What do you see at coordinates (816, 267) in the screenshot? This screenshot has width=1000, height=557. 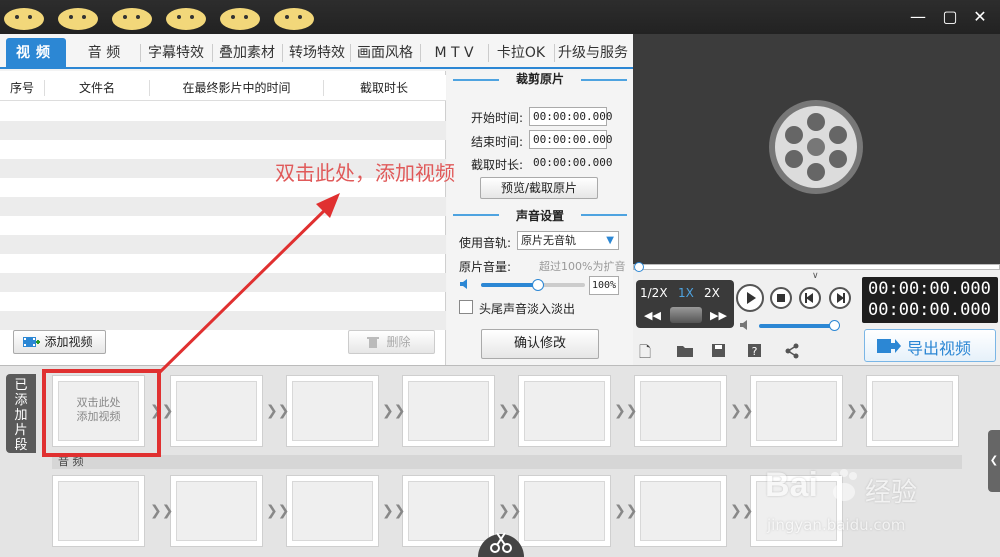 I see `seek-bar` at bounding box center [816, 267].